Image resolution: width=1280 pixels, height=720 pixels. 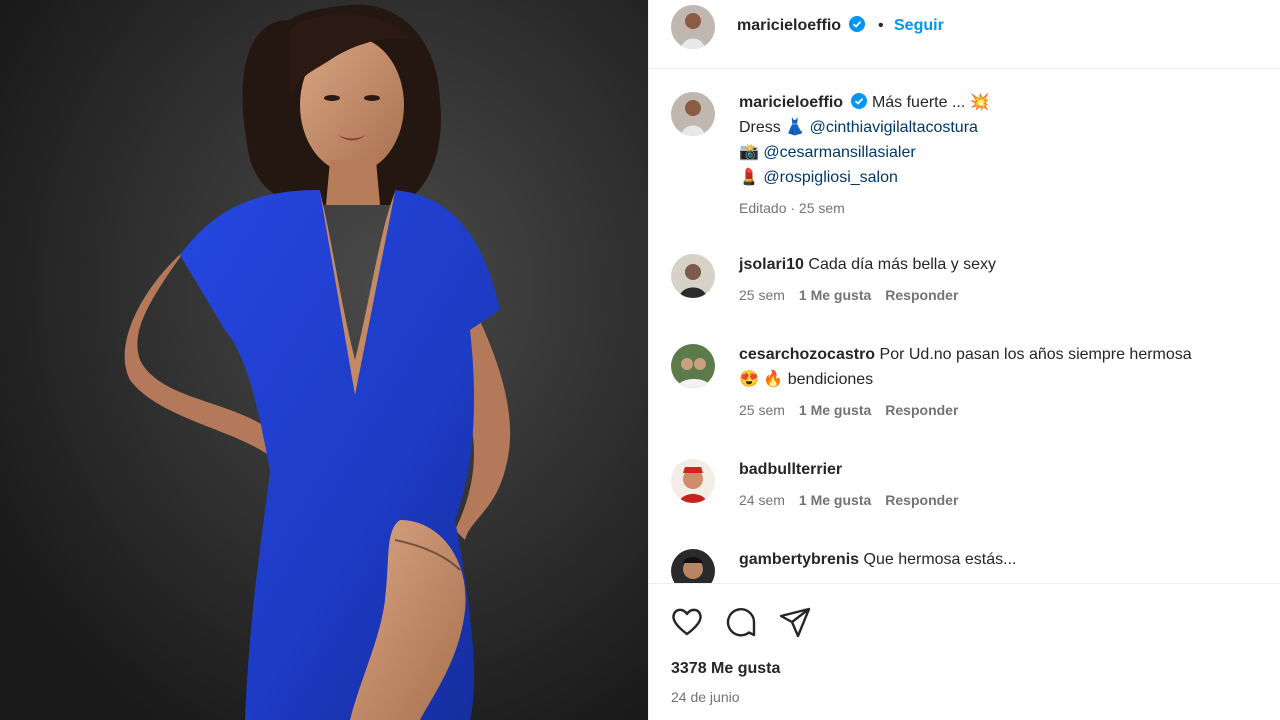 What do you see at coordinates (761, 379) in the screenshot?
I see `comment-emojis: 😍 🔥` at bounding box center [761, 379].